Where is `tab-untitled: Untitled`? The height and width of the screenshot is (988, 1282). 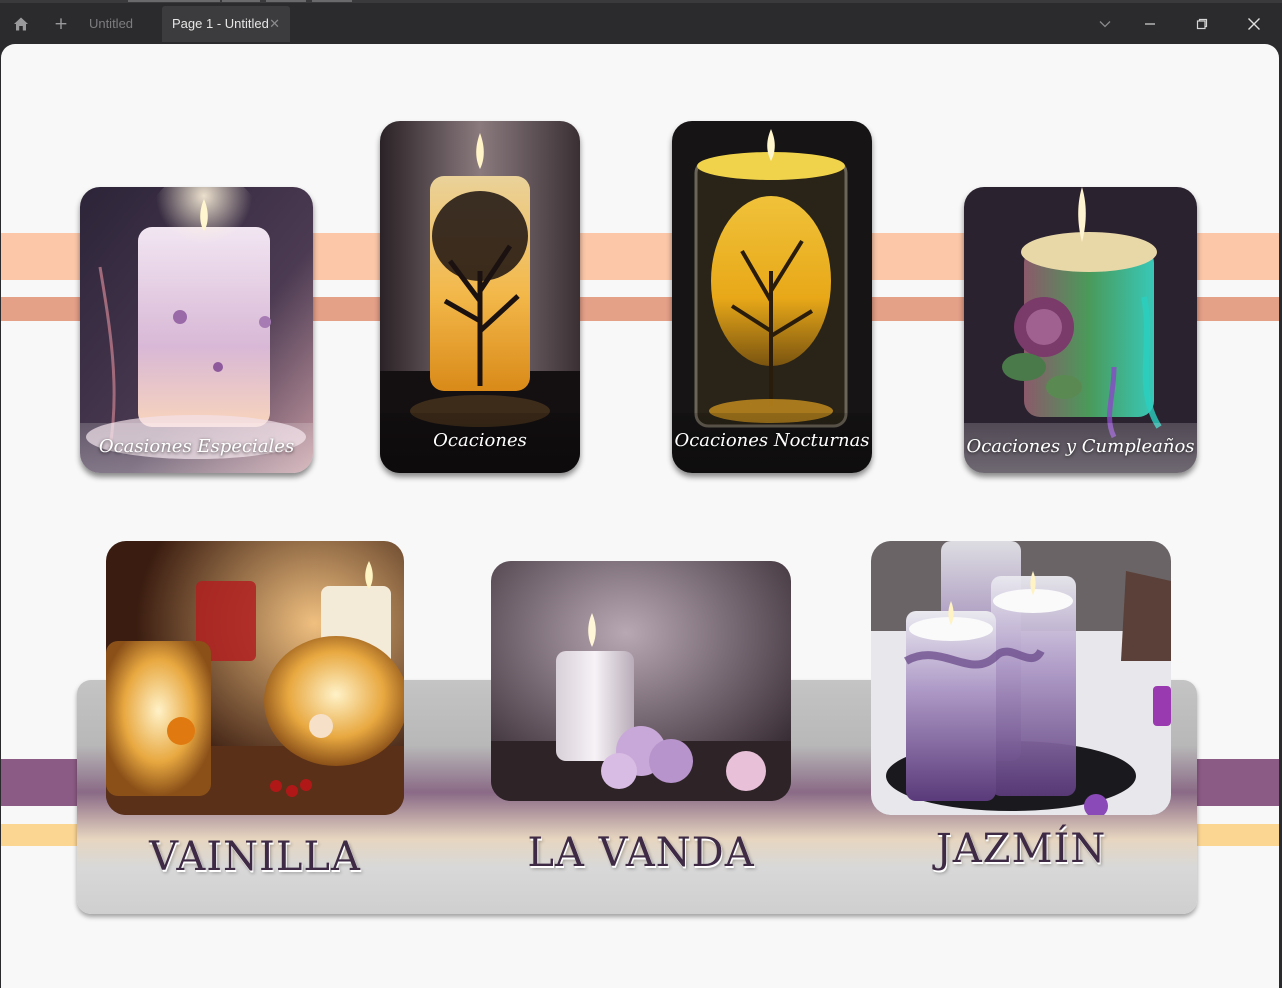 tab-untitled: Untitled is located at coordinates (111, 24).